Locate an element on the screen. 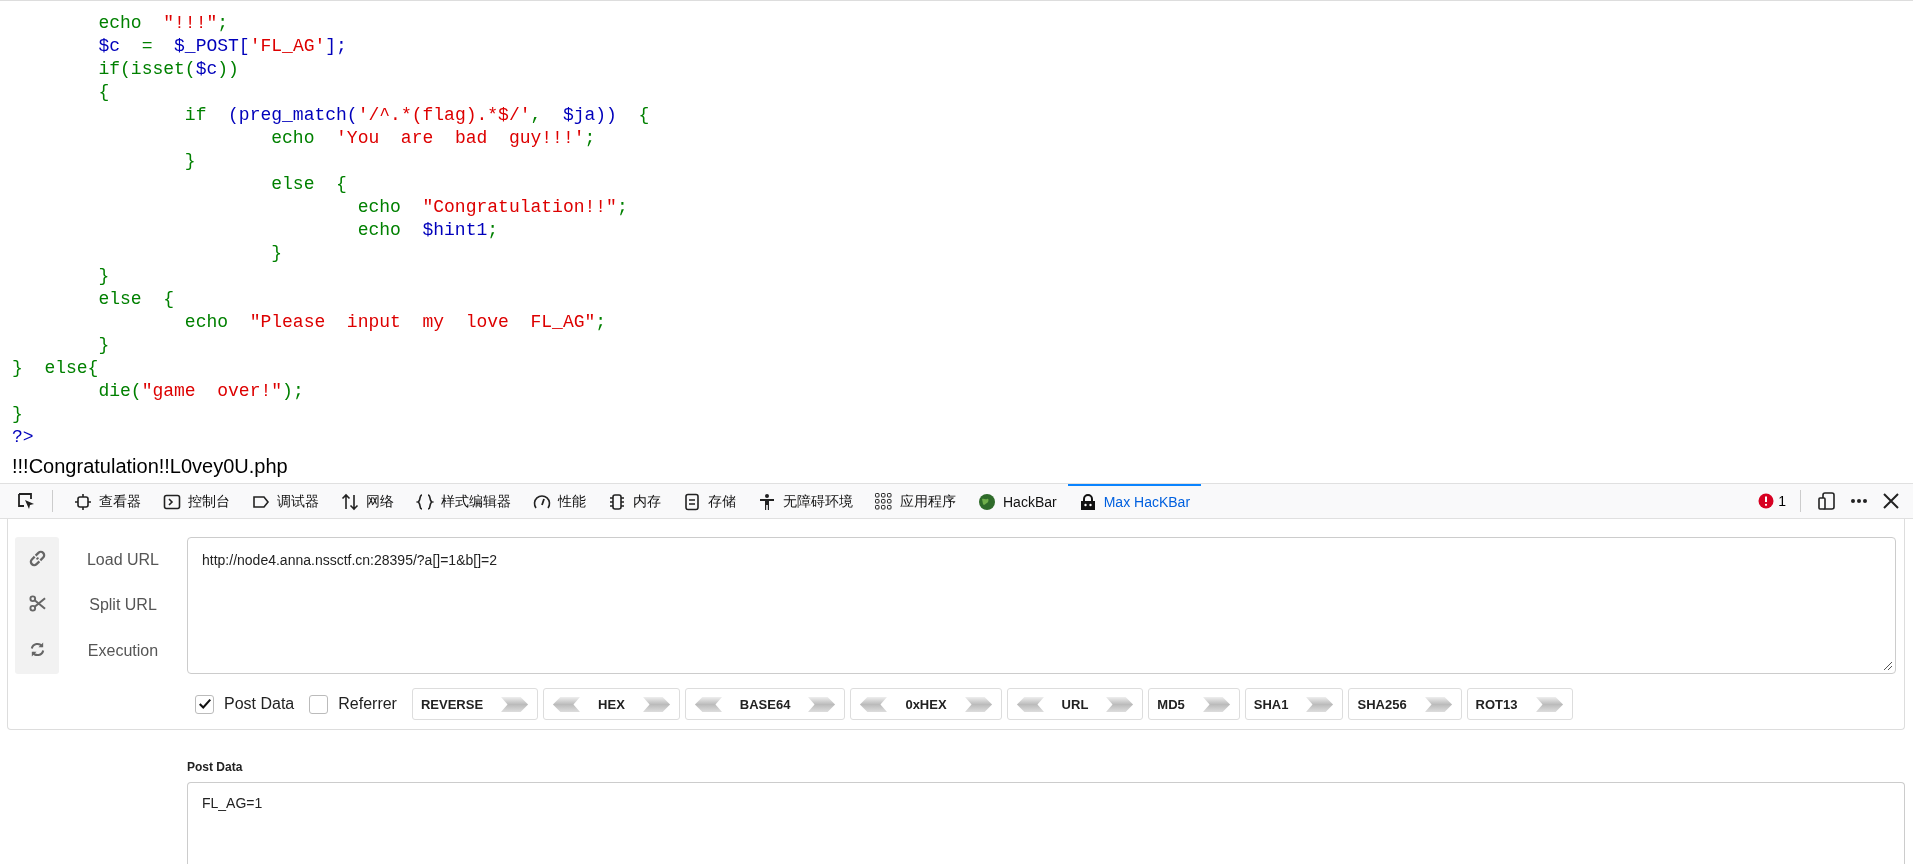  person-icon is located at coordinates (767, 502).